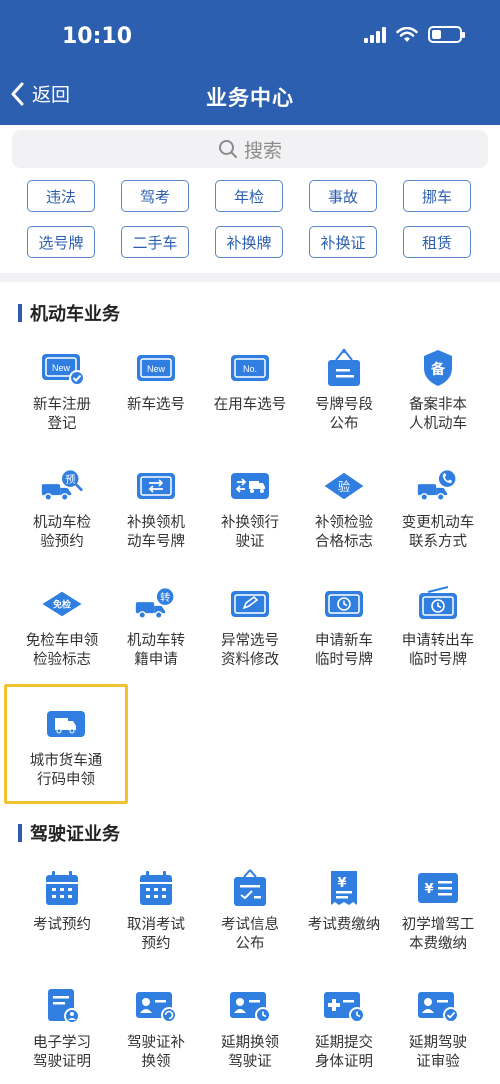  Describe the element at coordinates (156, 532) in the screenshot. I see `item-label: 补换领机 动车号牌` at that location.